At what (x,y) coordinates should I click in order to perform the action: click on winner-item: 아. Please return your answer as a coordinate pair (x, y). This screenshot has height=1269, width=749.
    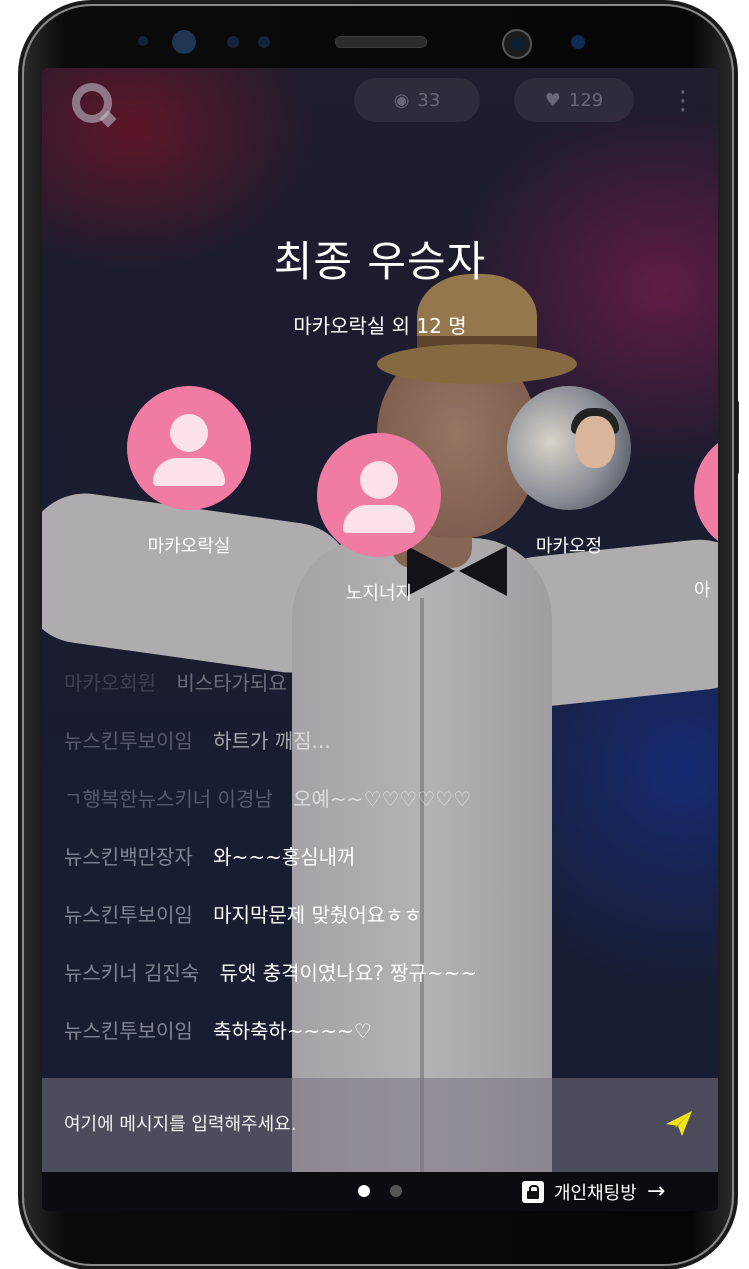
    Looking at the image, I should click on (706, 516).